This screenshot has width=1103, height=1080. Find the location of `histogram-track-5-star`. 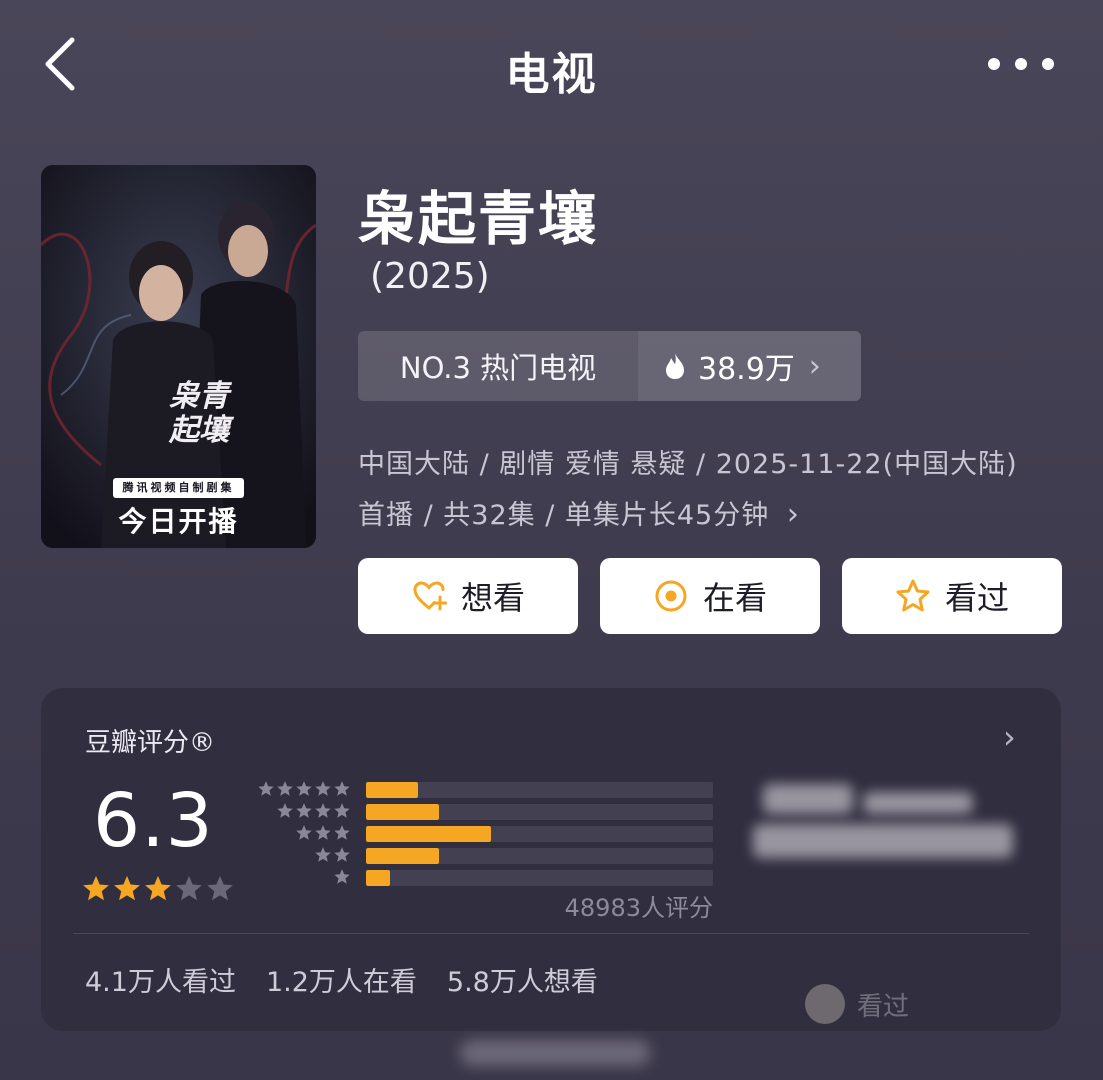

histogram-track-5-star is located at coordinates (539, 790).